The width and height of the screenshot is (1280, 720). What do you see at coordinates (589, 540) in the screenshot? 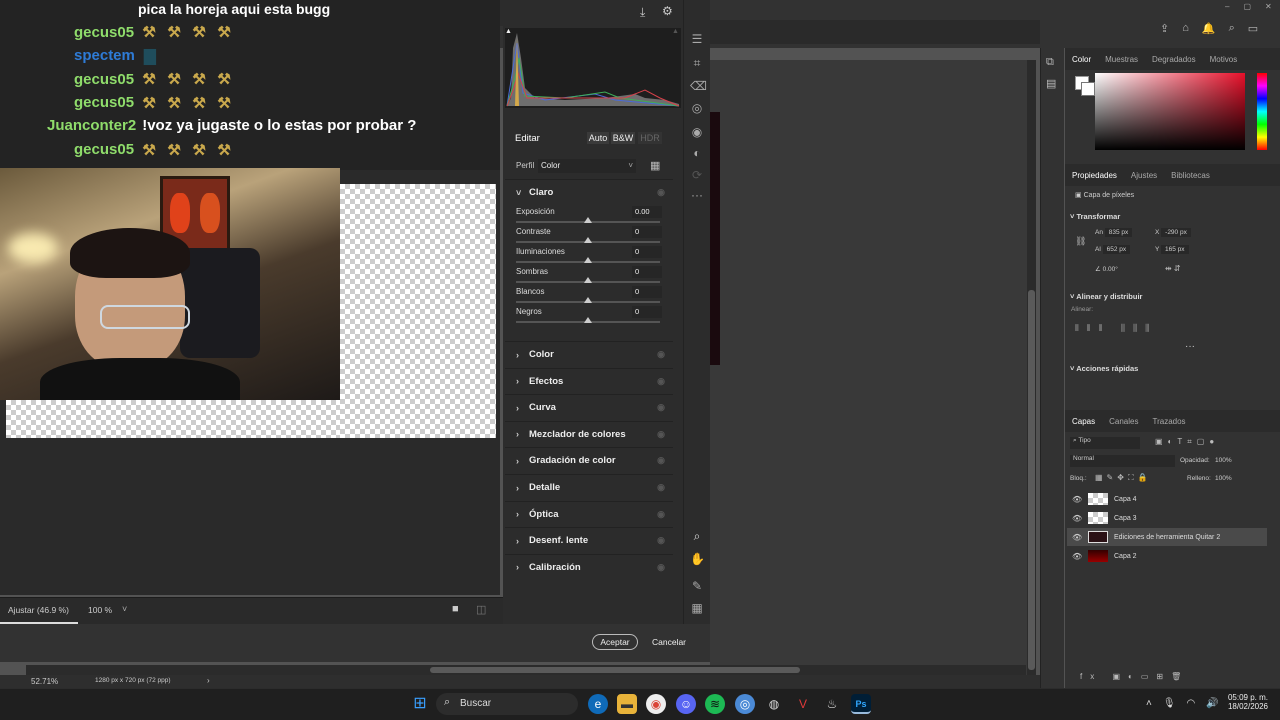
I see `edit-section: › Desenf. lente ◉` at bounding box center [589, 540].